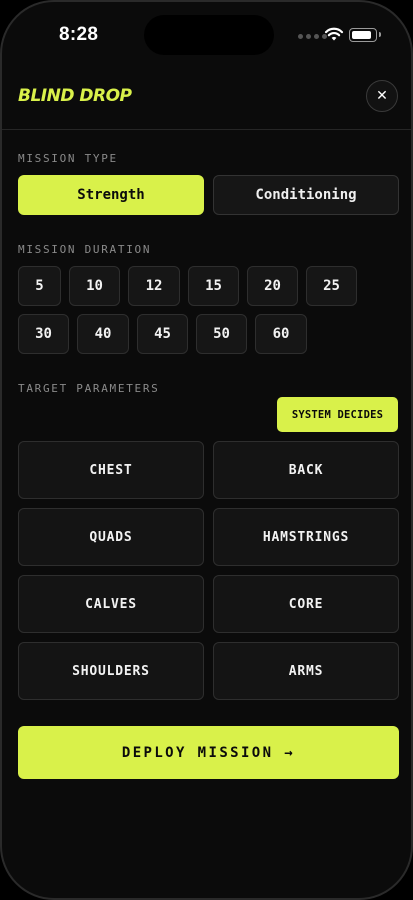 This screenshot has height=900, width=413. What do you see at coordinates (111, 537) in the screenshot?
I see `target-quads-button: QUADS` at bounding box center [111, 537].